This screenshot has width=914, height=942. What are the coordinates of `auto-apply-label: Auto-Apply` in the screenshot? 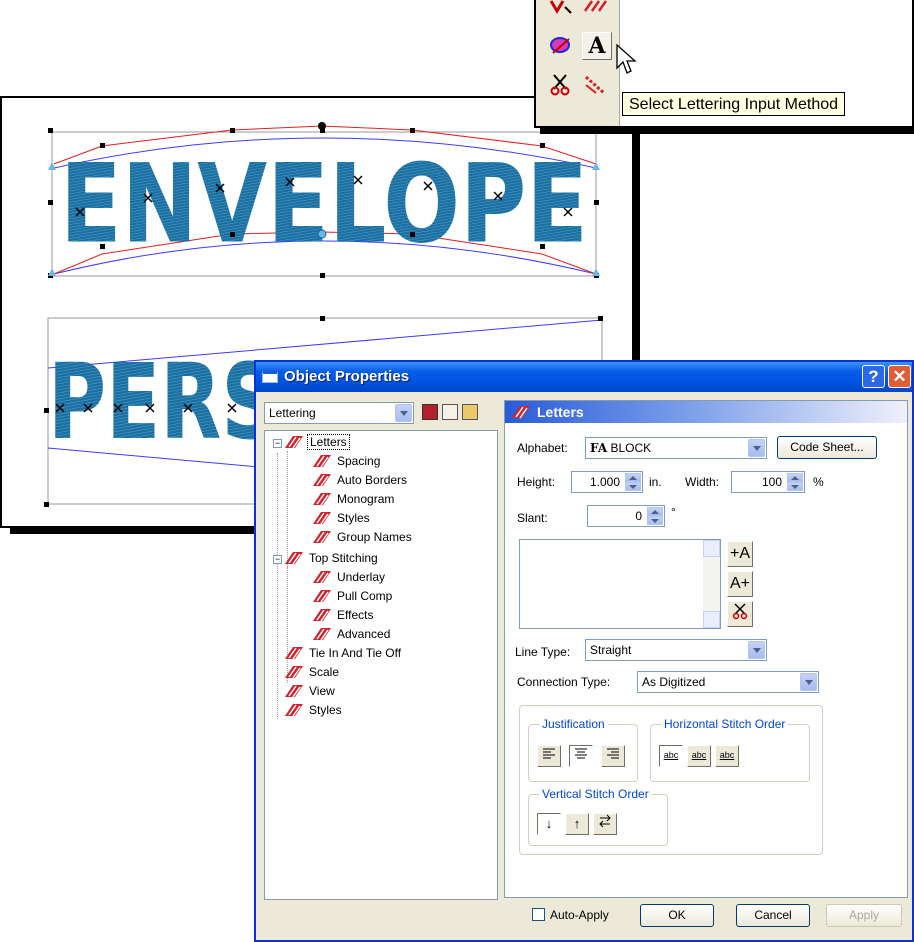 It's located at (579, 915).